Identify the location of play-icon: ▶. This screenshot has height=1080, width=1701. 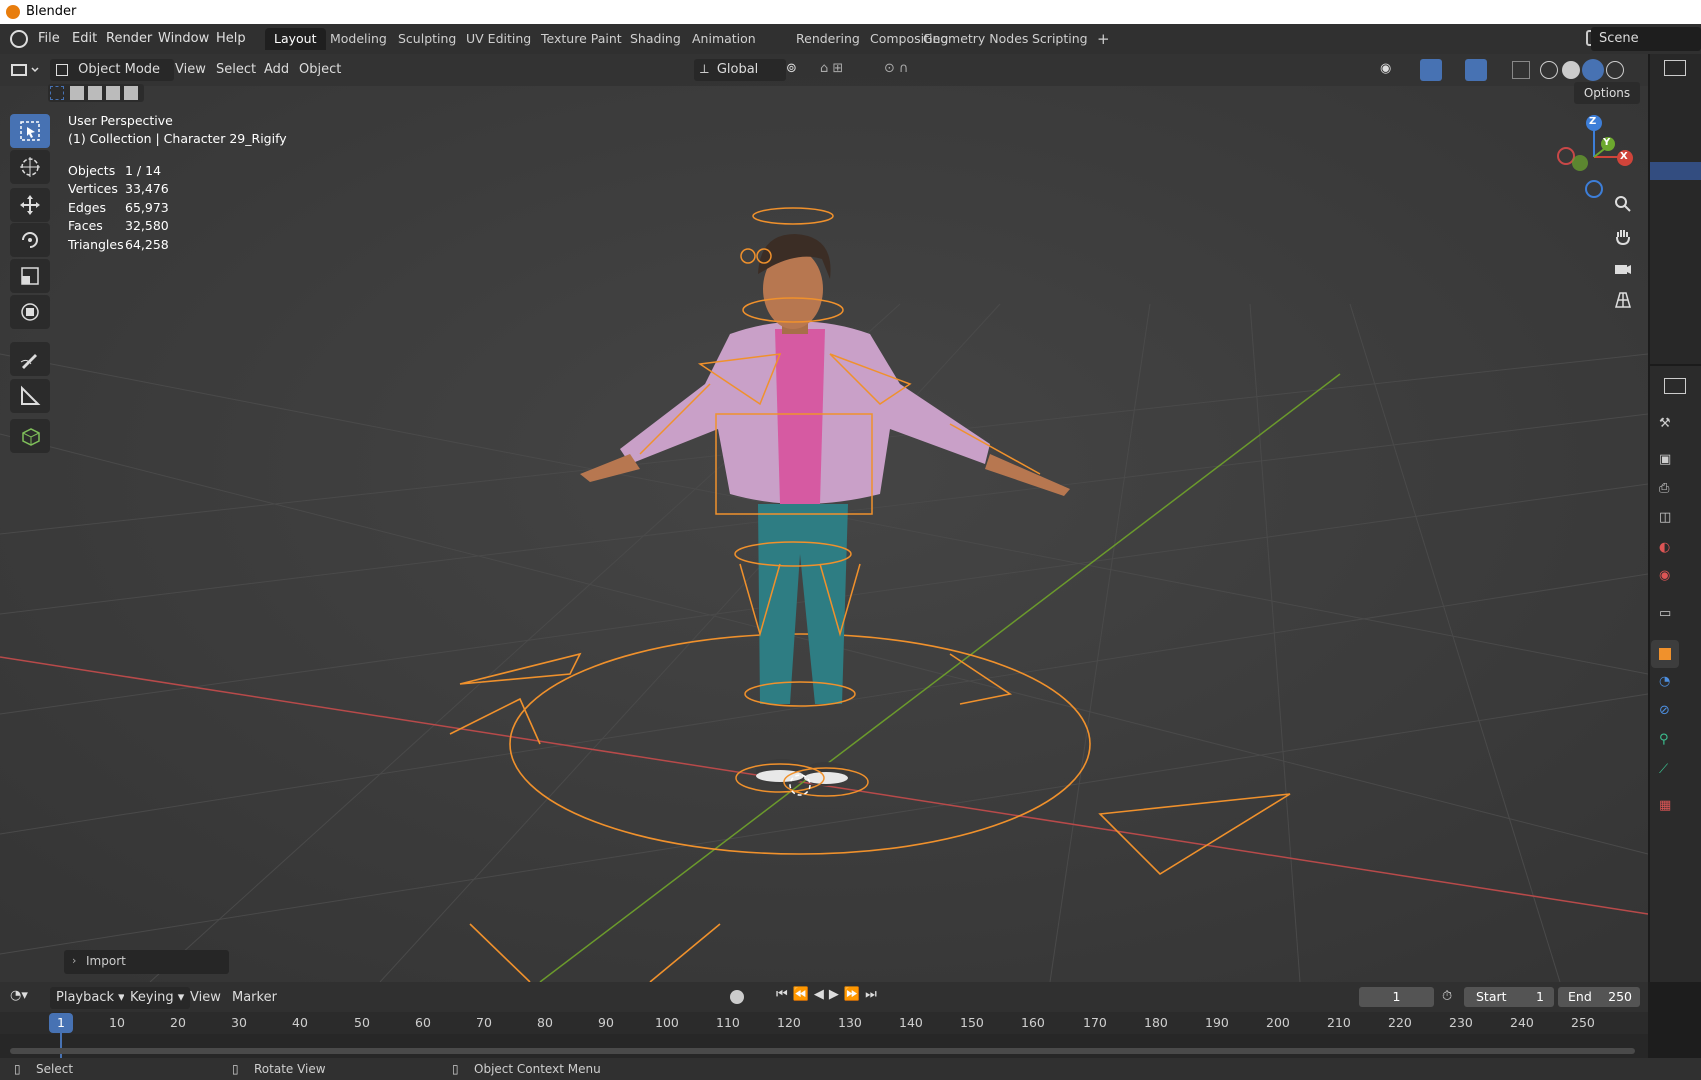
(836, 994).